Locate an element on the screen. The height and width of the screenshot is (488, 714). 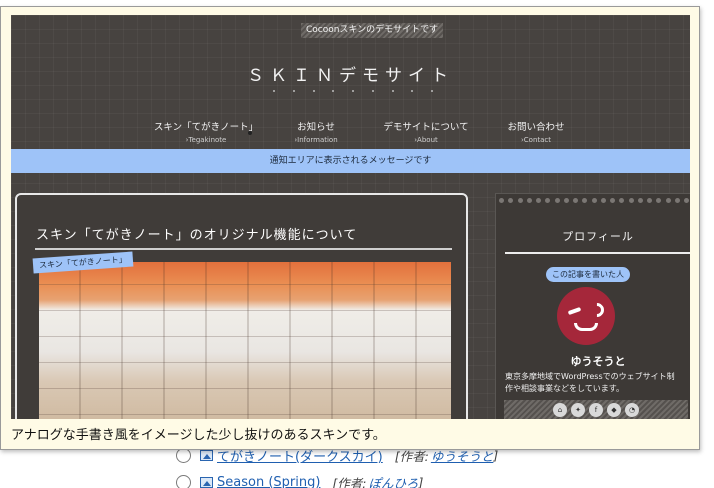
author-link: ぽんひろ is located at coordinates (394, 480).